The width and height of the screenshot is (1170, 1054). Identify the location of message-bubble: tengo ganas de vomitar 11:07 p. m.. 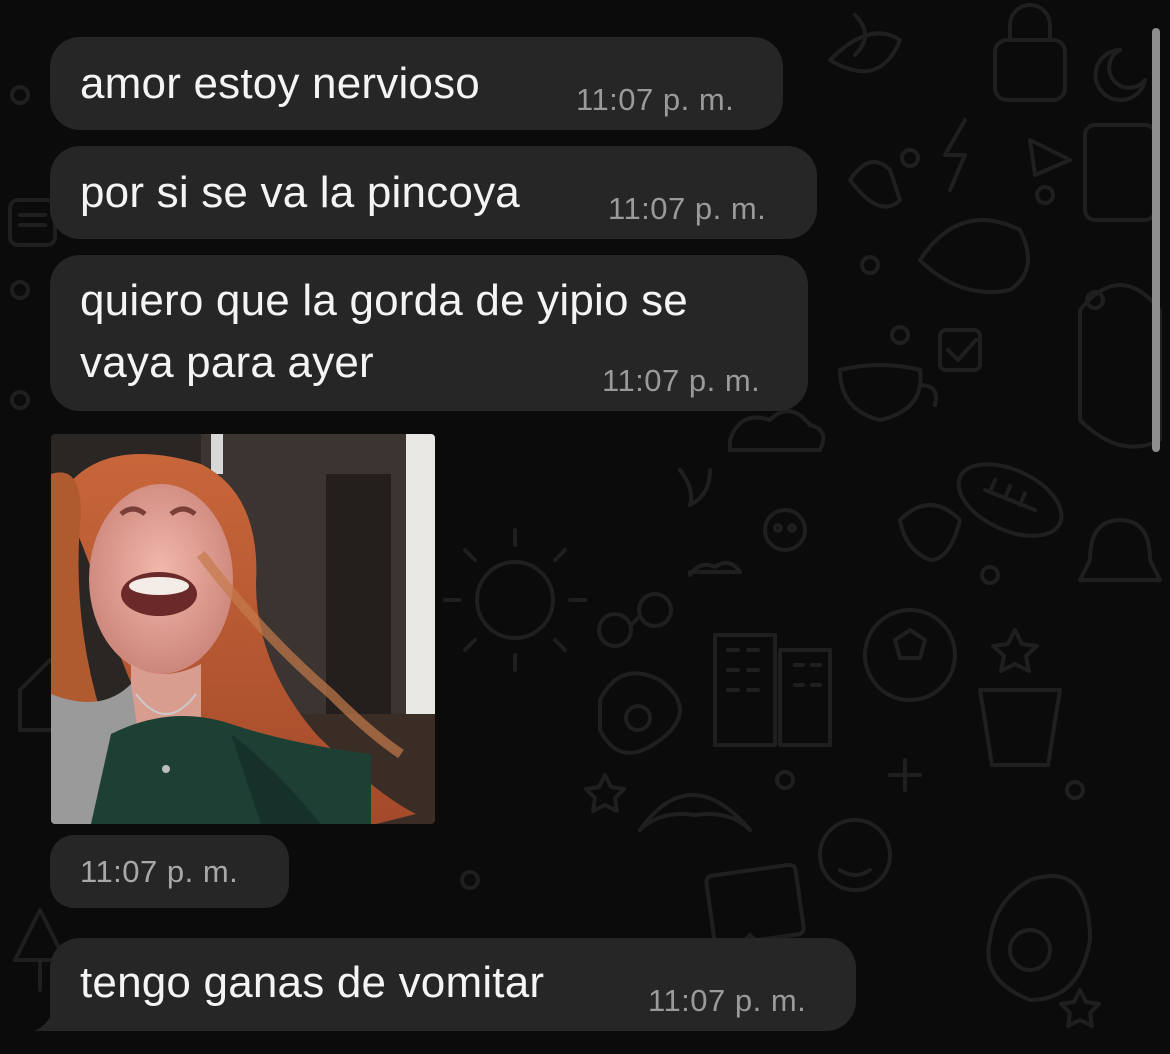
(453, 984).